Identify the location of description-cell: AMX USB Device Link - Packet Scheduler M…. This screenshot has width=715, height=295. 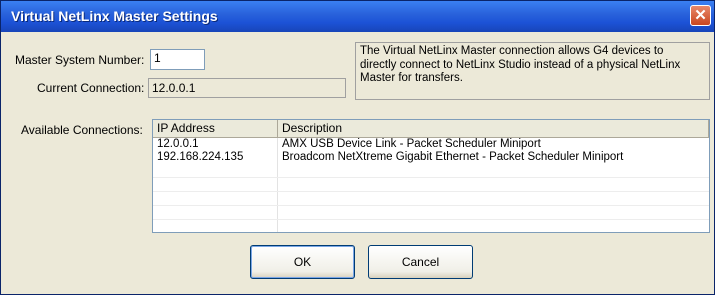
(411, 144).